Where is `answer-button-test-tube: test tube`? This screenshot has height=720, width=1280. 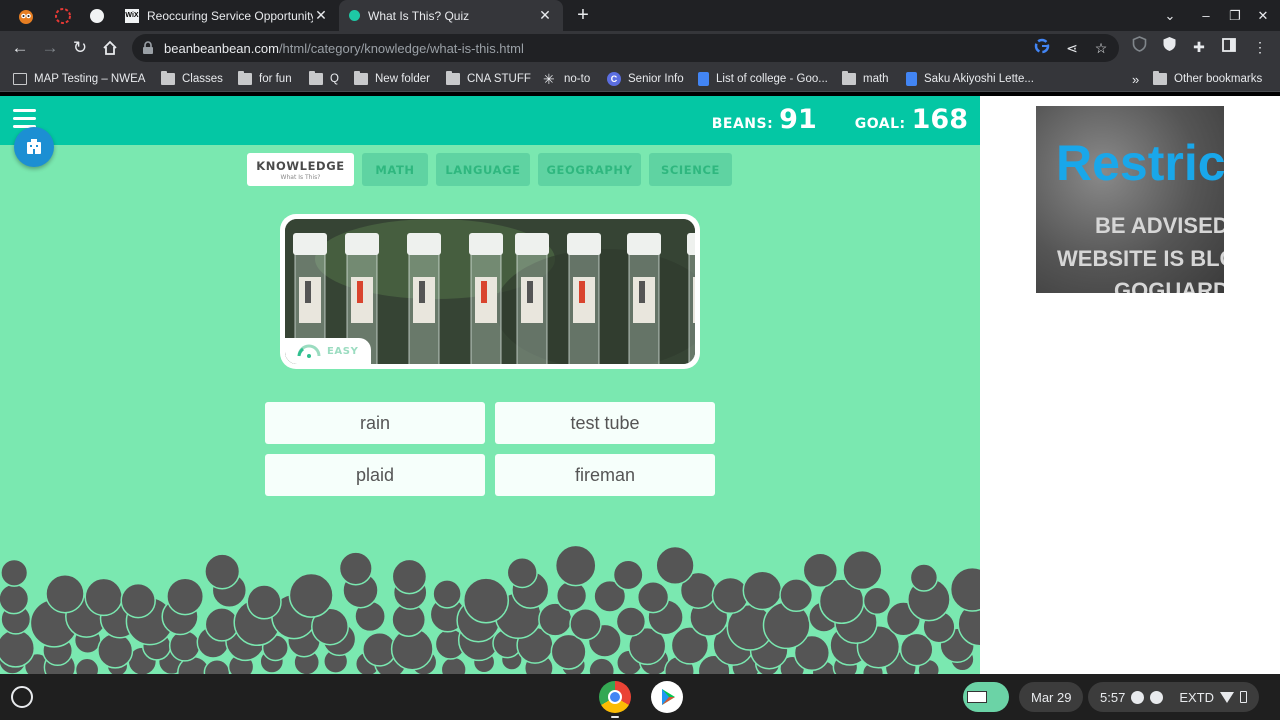 answer-button-test-tube: test tube is located at coordinates (605, 423).